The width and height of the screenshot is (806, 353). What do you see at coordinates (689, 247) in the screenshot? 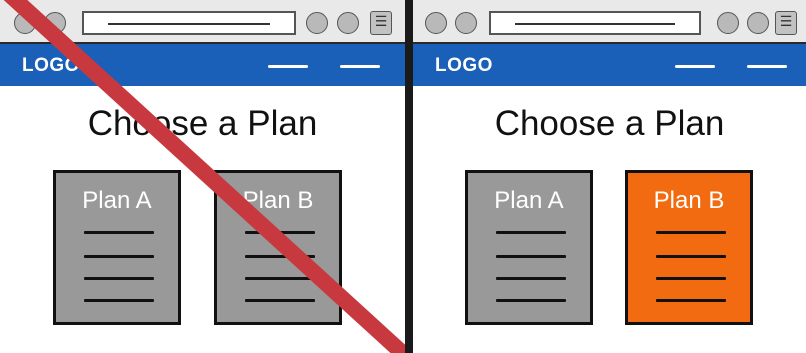
I see `plan-card-b: Plan B` at bounding box center [689, 247].